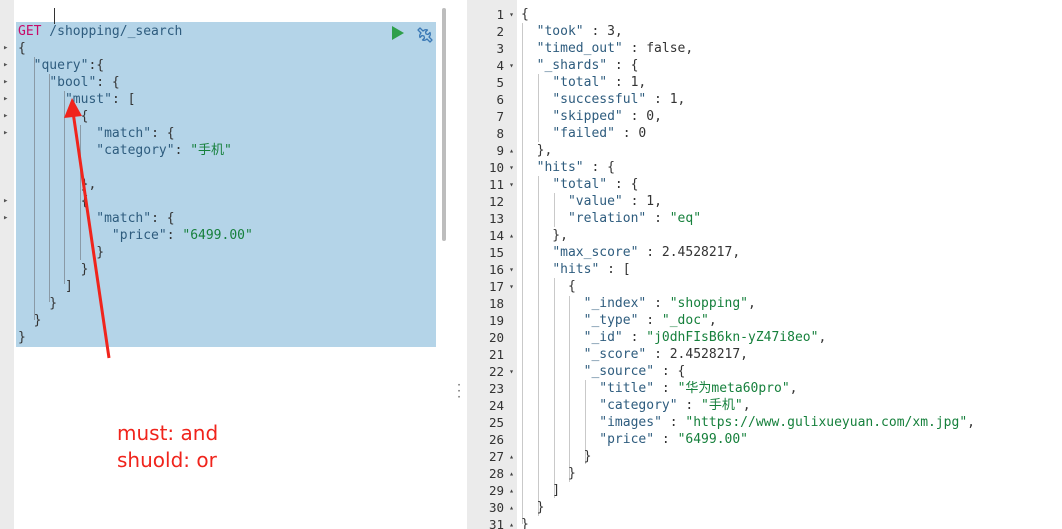 Image resolution: width=1062 pixels, height=529 pixels. What do you see at coordinates (444, 124) in the screenshot?
I see `request-scrollbar` at bounding box center [444, 124].